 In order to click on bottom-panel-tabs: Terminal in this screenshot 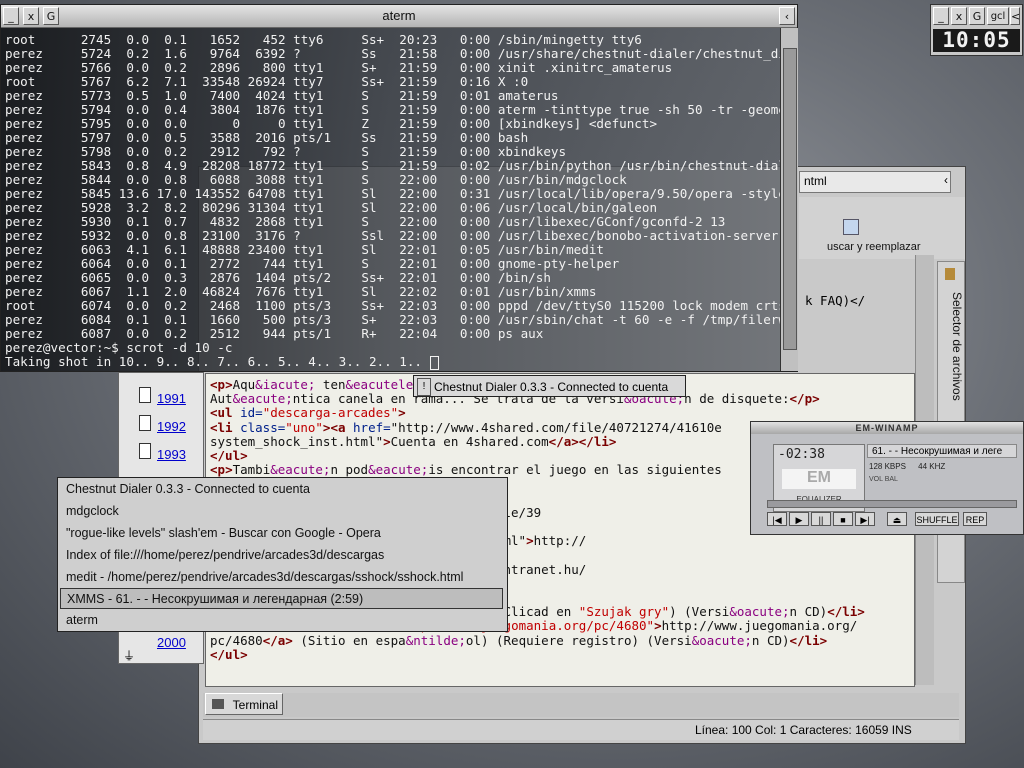, I will do `click(581, 705)`.